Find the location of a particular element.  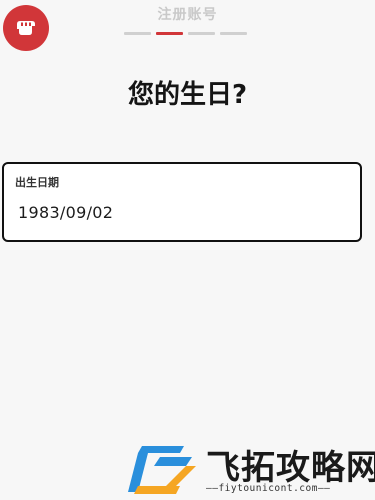

watermark-site-name: 飞拓攻略网 is located at coordinates (290, 468).